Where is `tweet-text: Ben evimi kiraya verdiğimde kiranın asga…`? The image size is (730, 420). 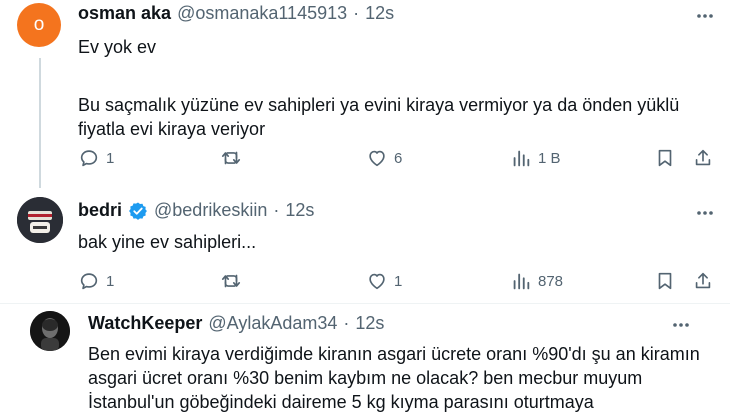
tweet-text: Ben evimi kiraya verdiğimde kiranın asga… is located at coordinates (394, 378).